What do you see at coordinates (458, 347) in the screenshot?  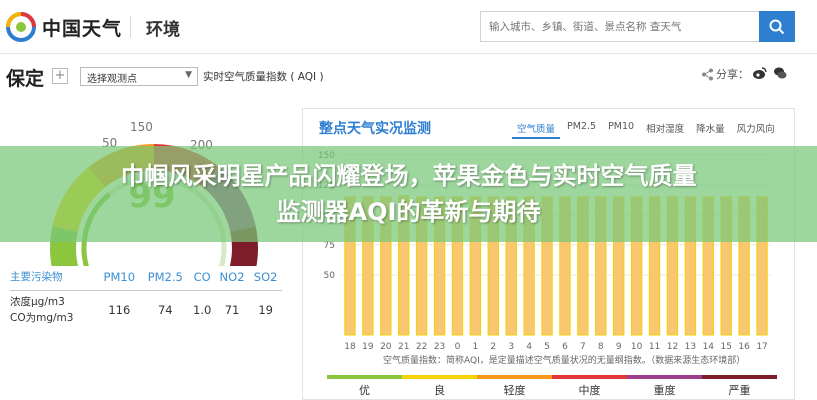 I see `x-tick-label: 0` at bounding box center [458, 347].